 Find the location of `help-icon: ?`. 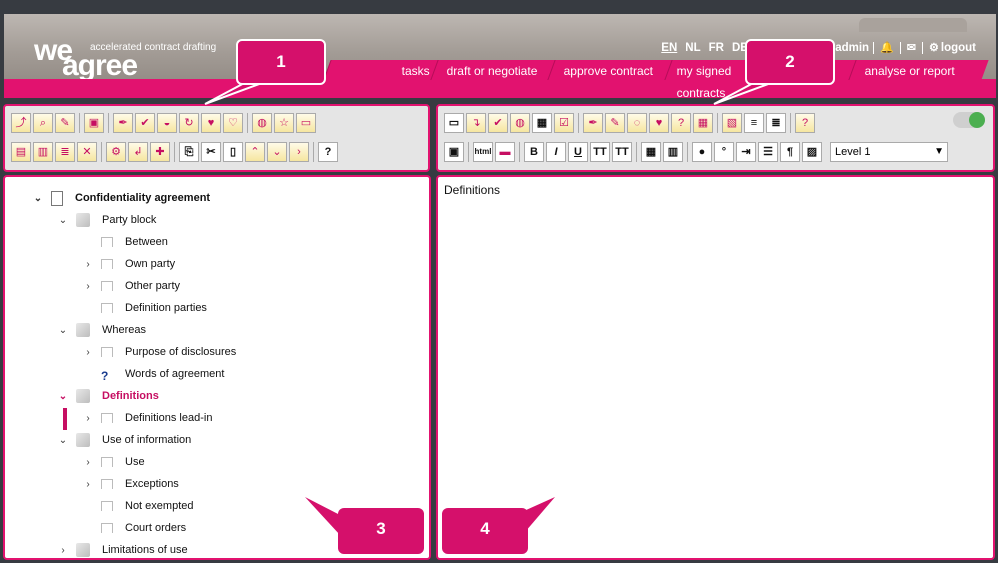

help-icon: ? is located at coordinates (328, 152).